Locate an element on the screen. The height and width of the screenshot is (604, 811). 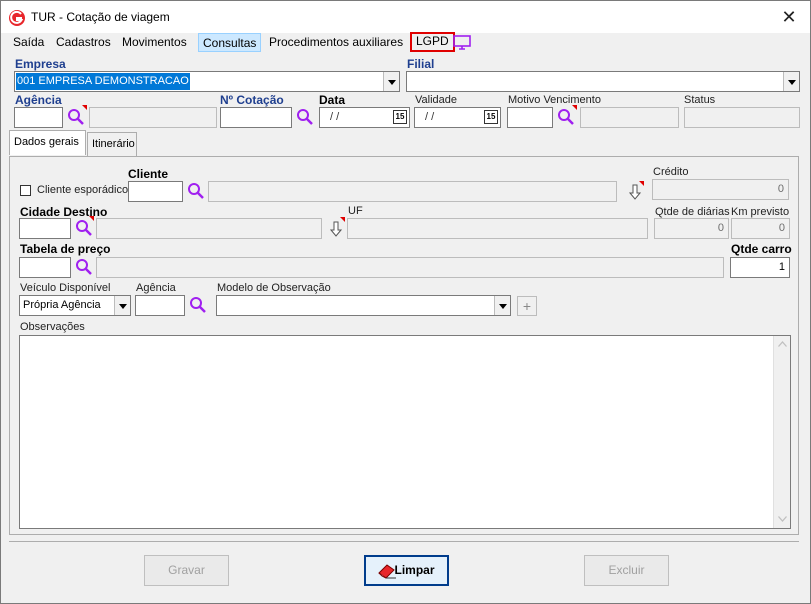
empresa-value: 001 EMPRESA DEMONSTRACAO is located at coordinates (103, 81).